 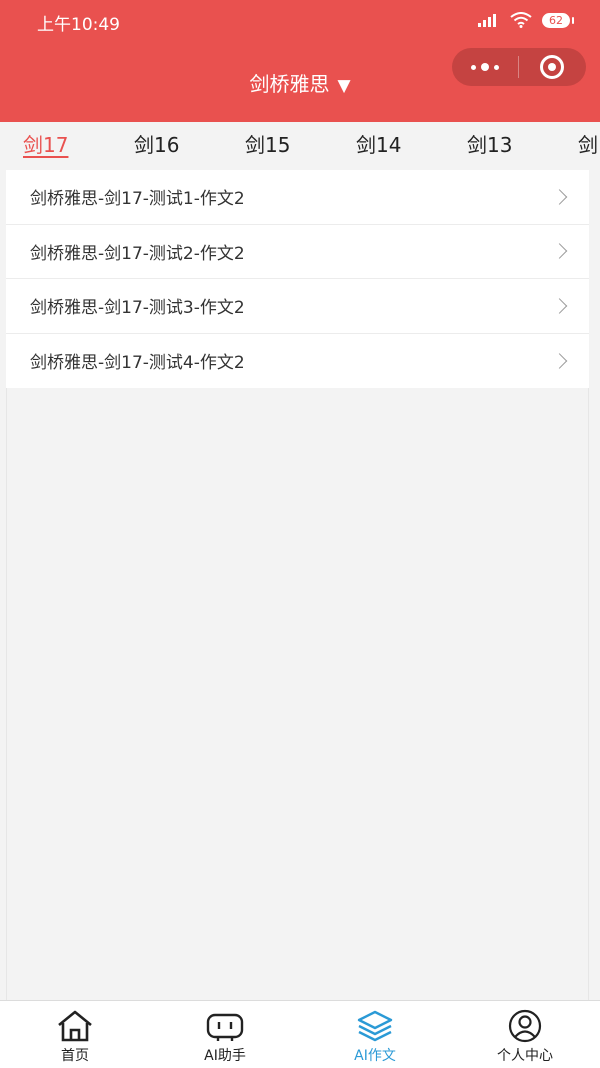 I want to click on more-dots-icon-right, so click(x=496, y=67).